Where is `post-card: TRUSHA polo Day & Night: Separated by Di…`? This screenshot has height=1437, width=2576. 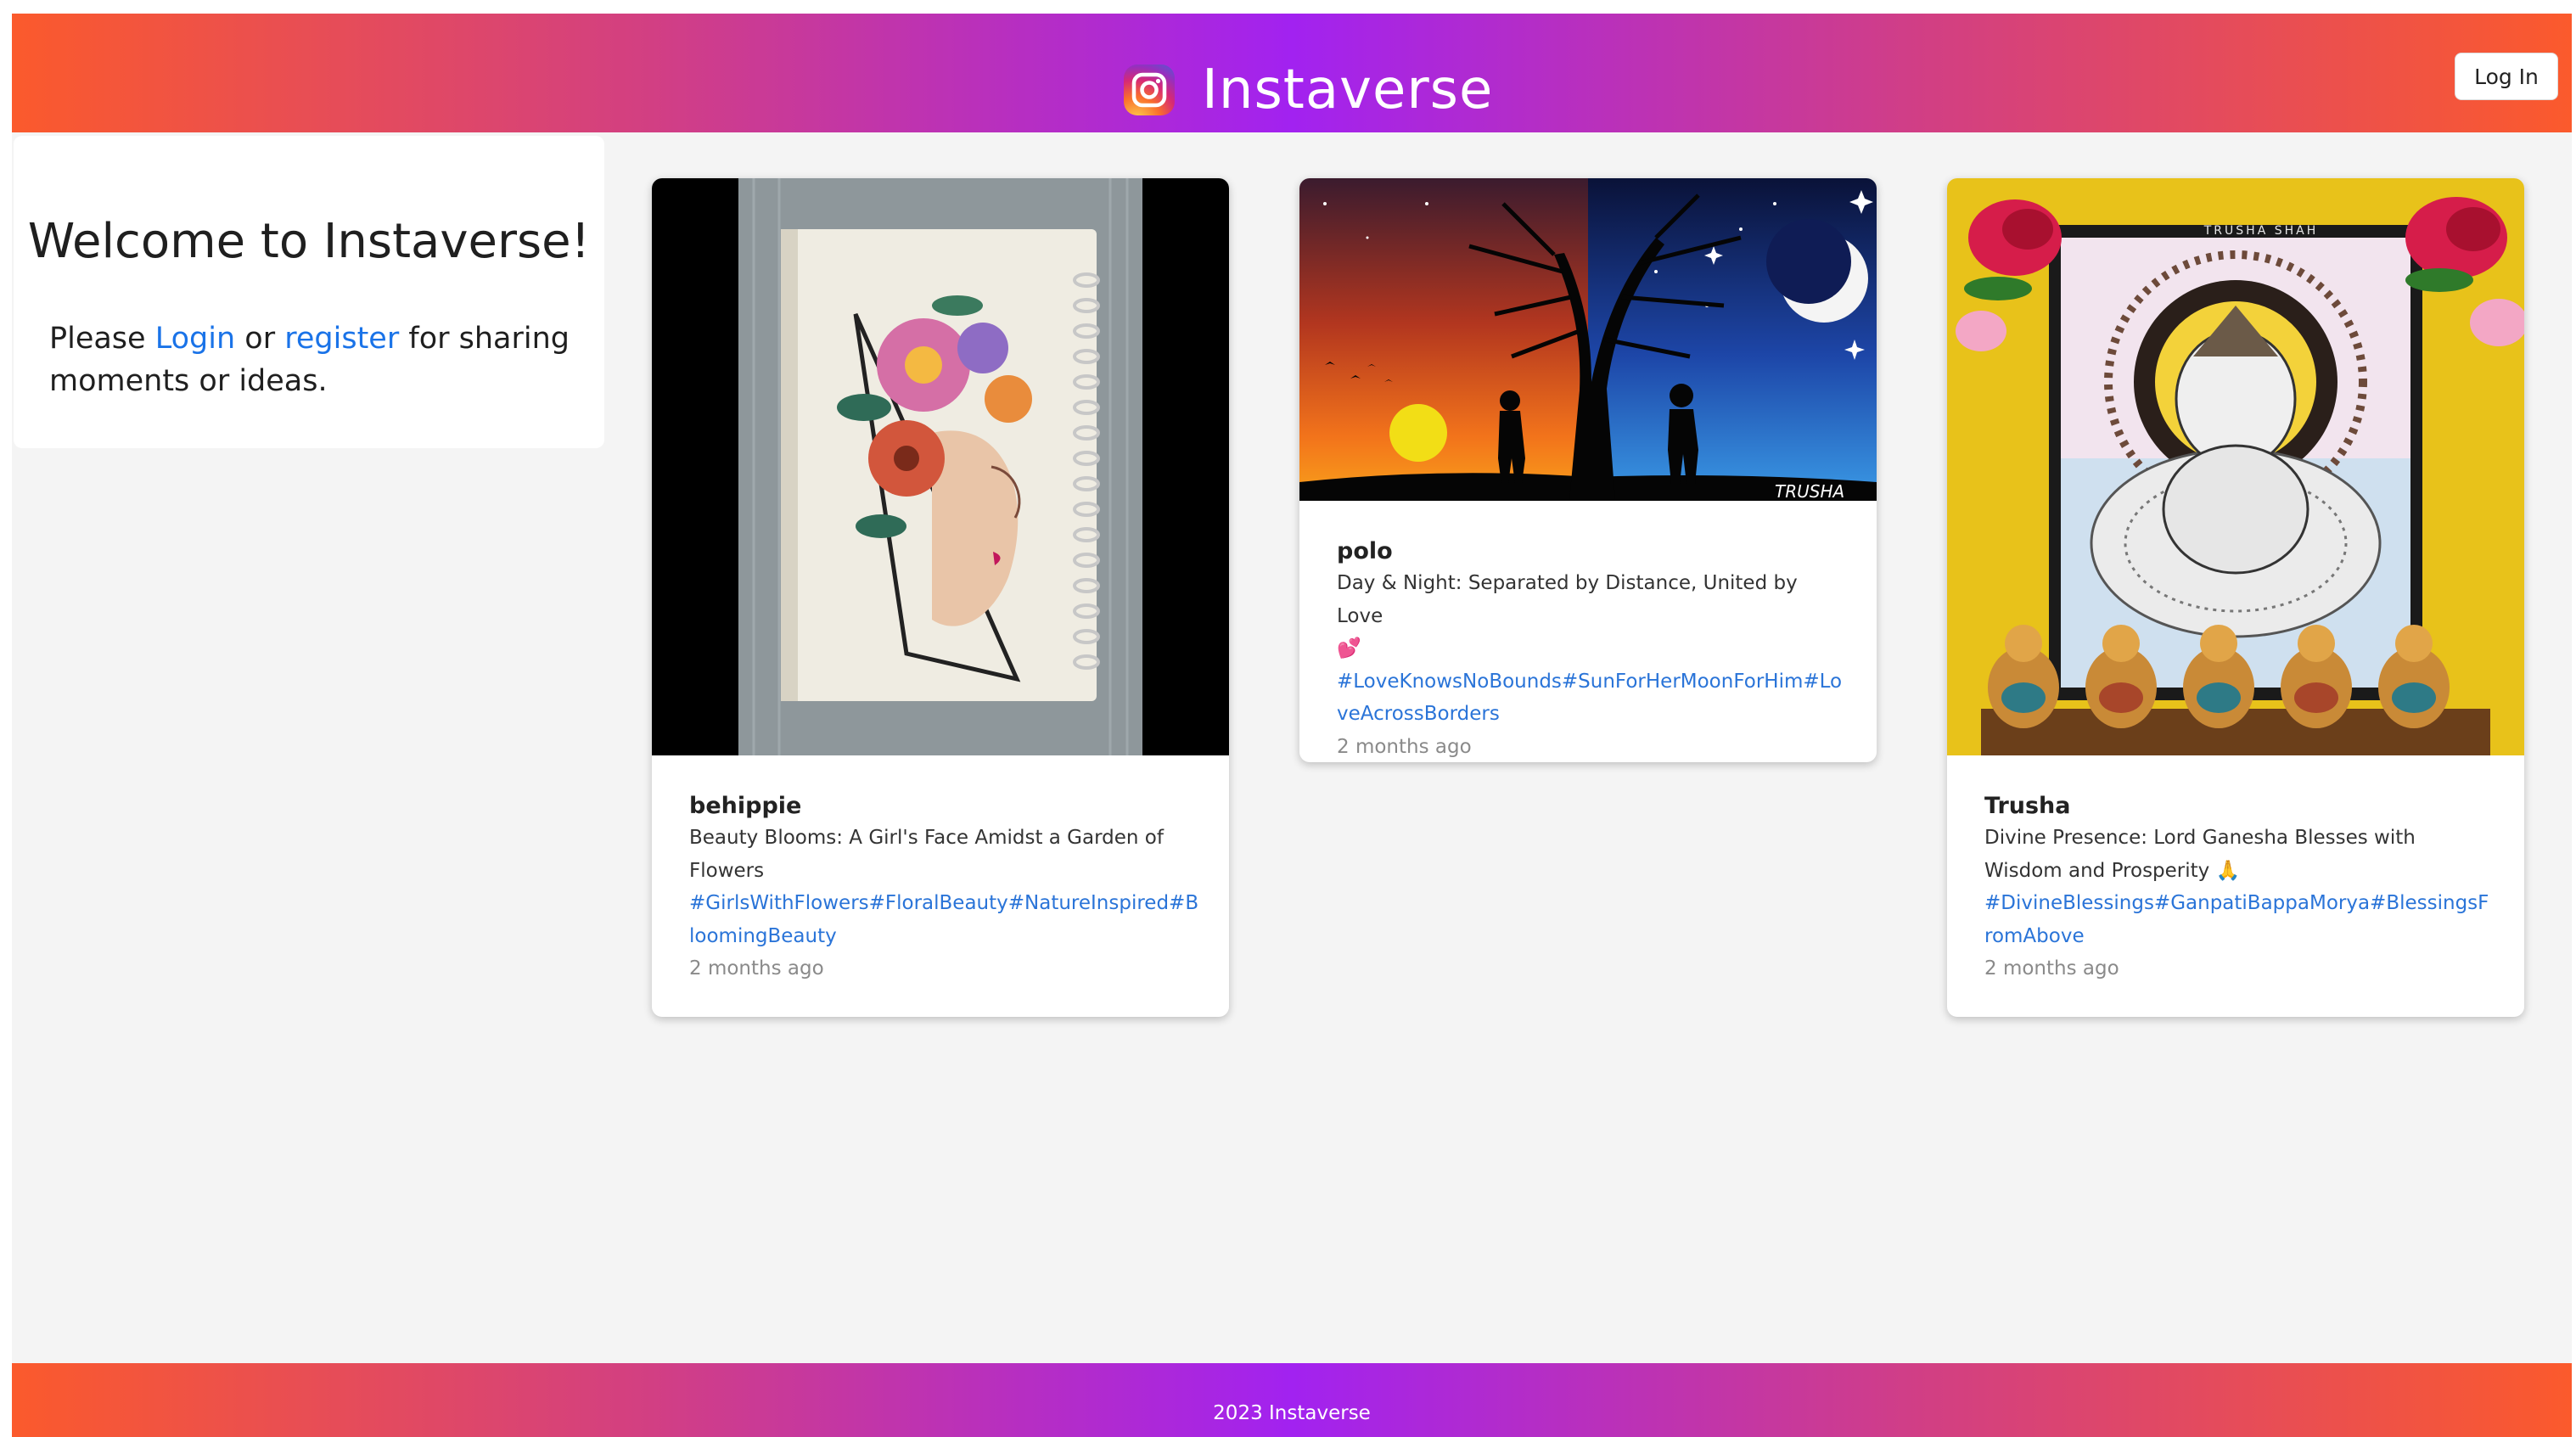
post-card: TRUSHA polo Day & Night: Separated by Di… is located at coordinates (1588, 470).